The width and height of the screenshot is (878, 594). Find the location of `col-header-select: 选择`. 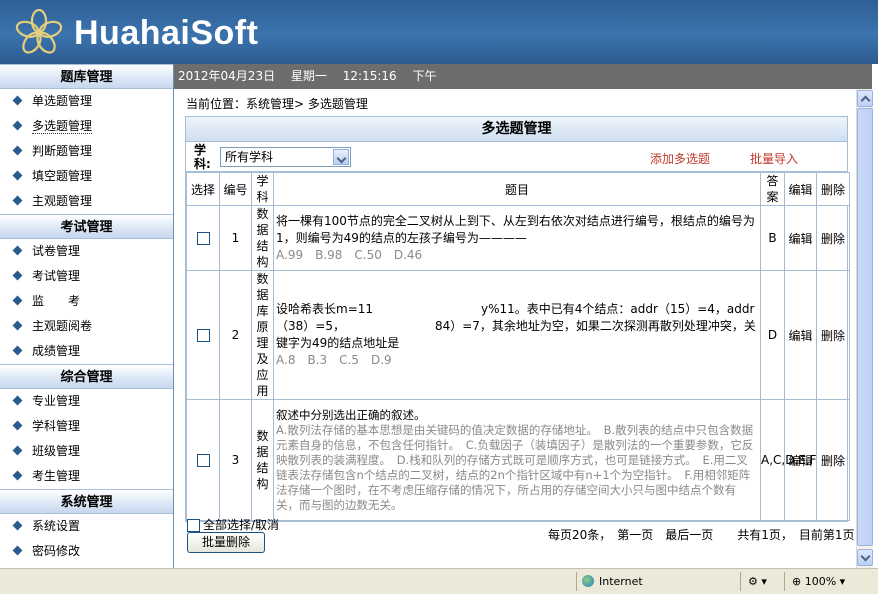

col-header-select: 选择 is located at coordinates (203, 189).